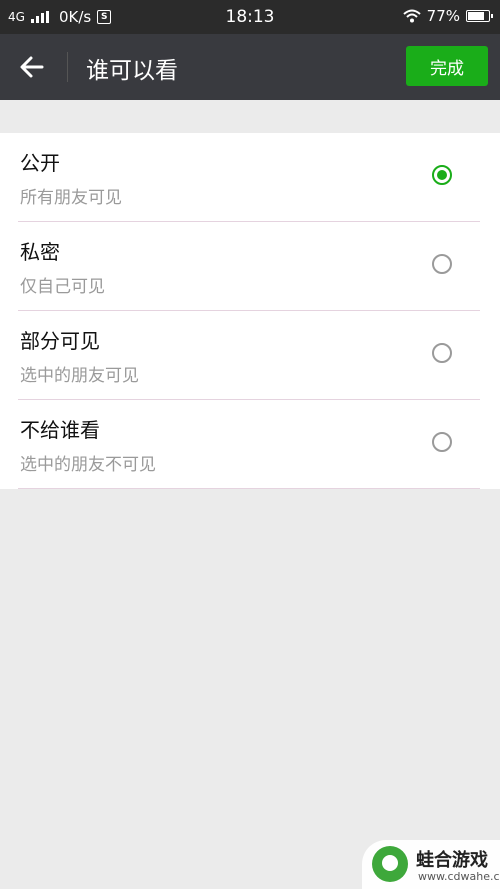  What do you see at coordinates (79, 376) in the screenshot?
I see `option-description: 选中的朋友可见` at bounding box center [79, 376].